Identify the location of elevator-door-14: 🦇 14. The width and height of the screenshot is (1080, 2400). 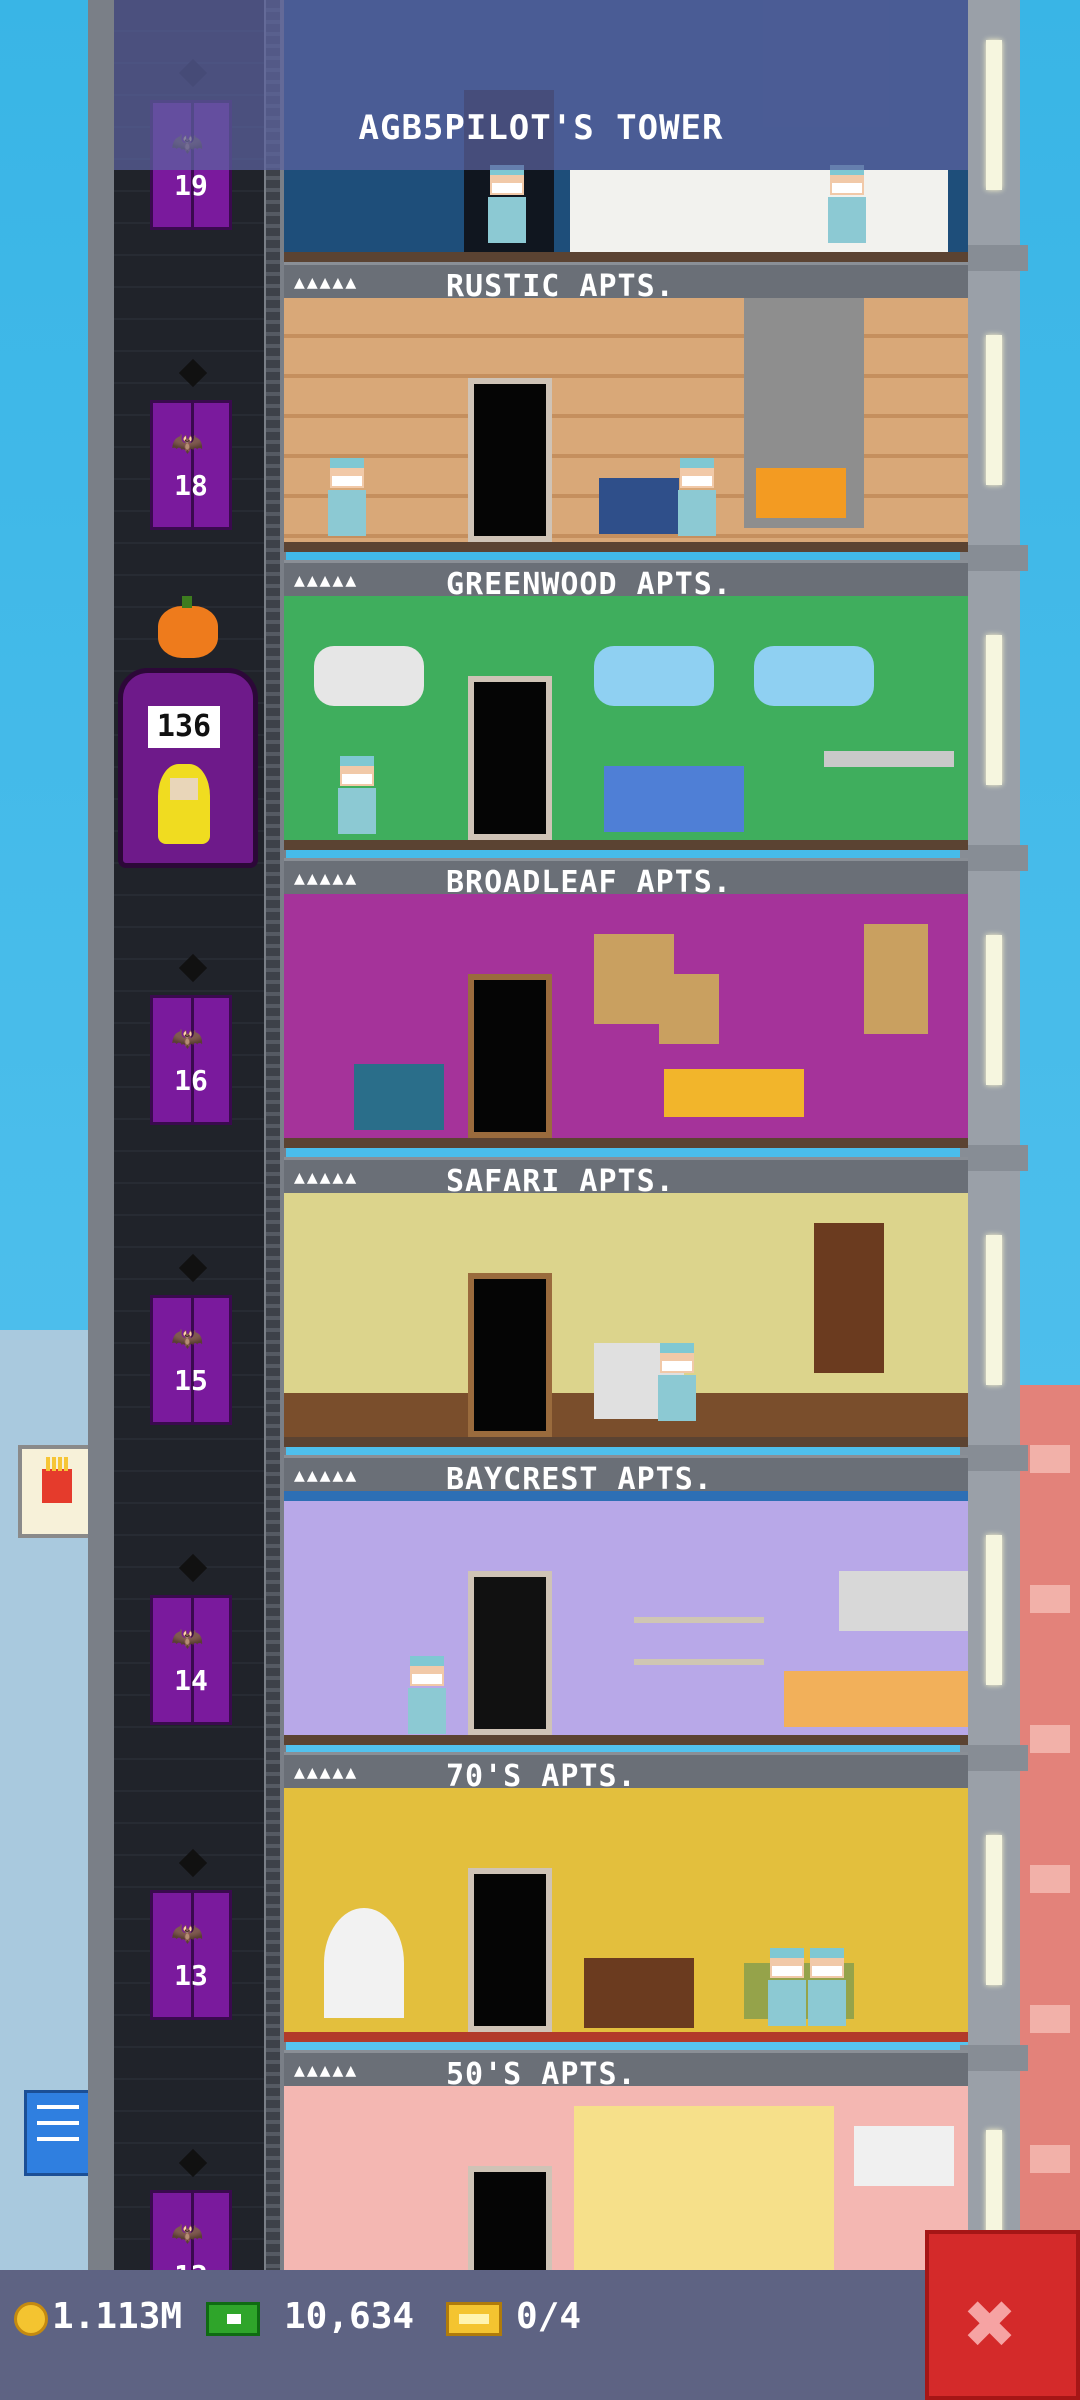
(191, 1639).